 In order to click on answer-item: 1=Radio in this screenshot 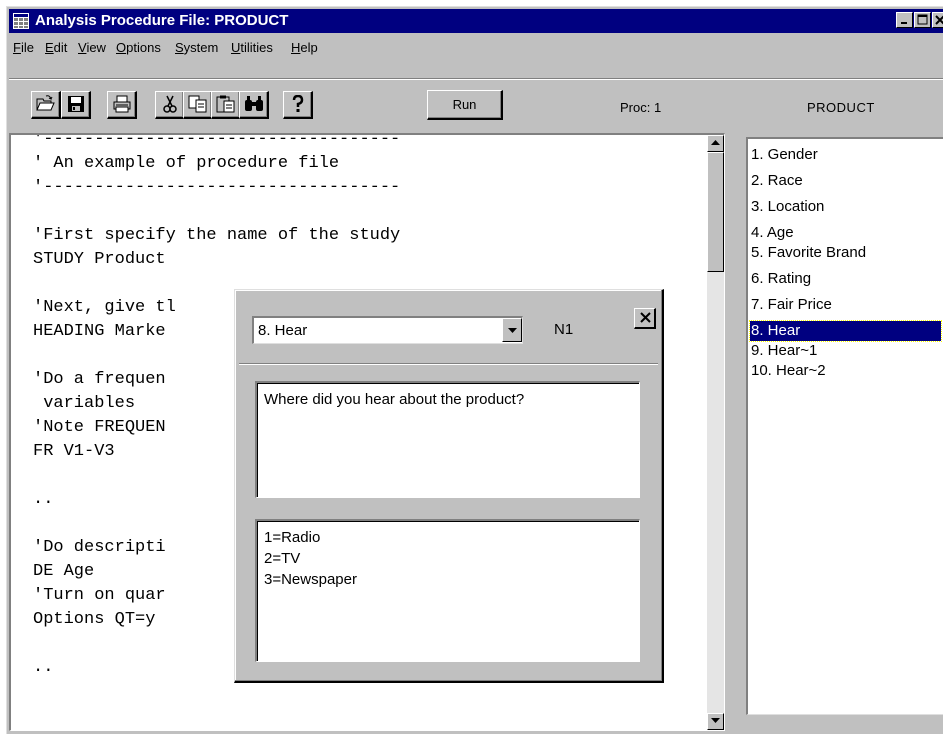, I will do `click(292, 537)`.